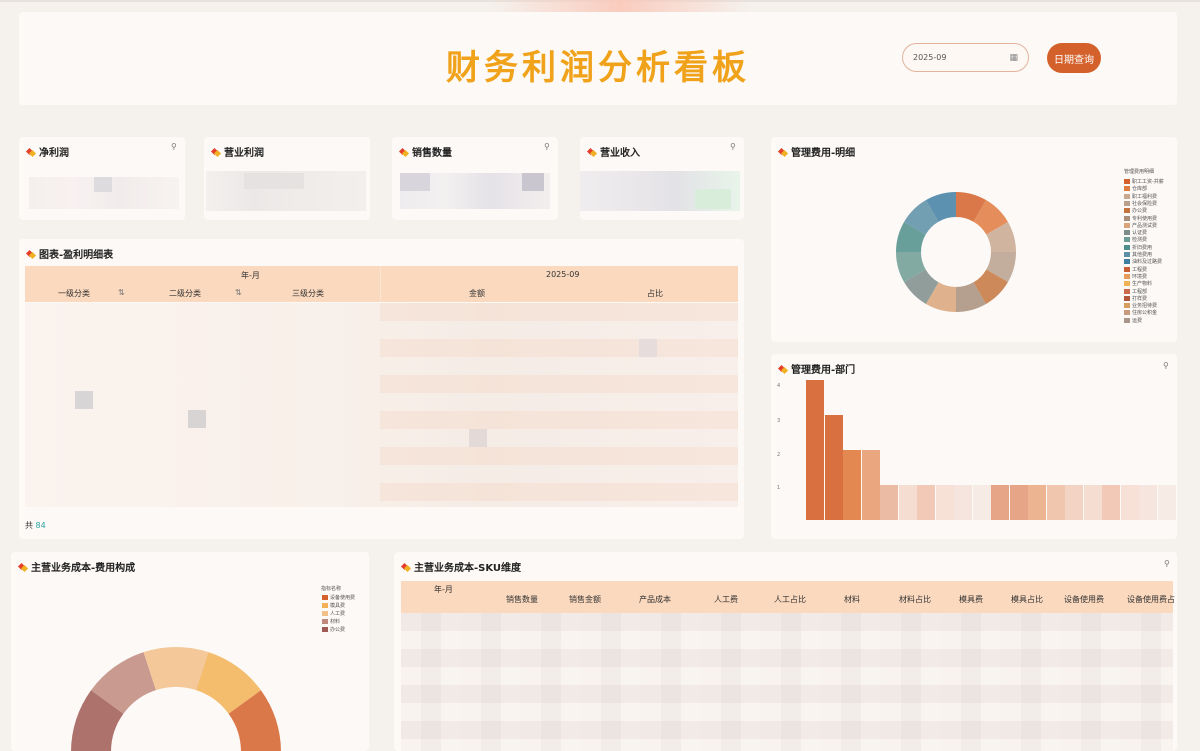  Describe the element at coordinates (1145, 218) in the screenshot. I see `legend-label: 专利使用费` at that location.